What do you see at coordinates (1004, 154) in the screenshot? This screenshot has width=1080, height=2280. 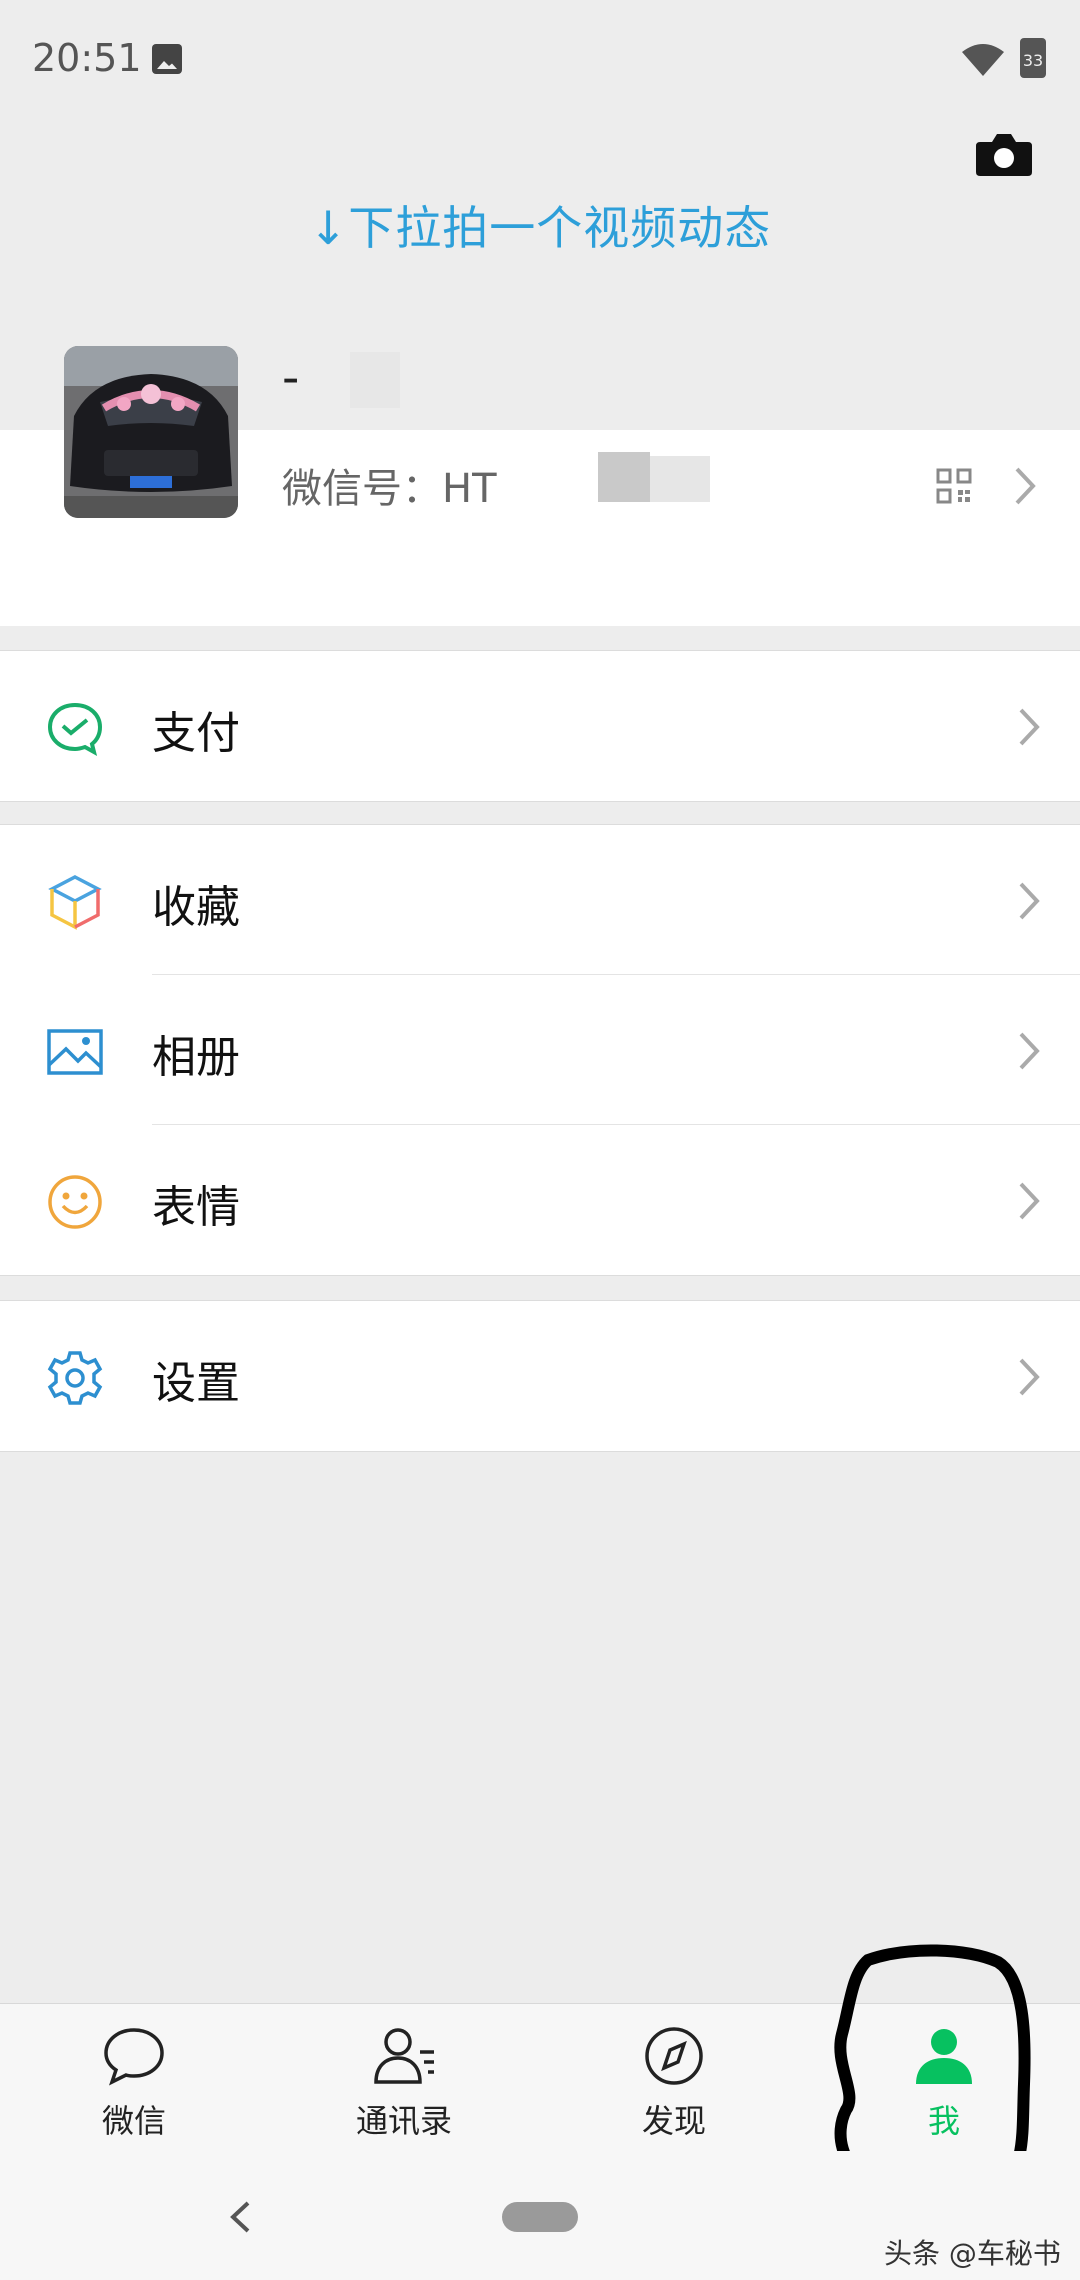 I see `camera-icon` at bounding box center [1004, 154].